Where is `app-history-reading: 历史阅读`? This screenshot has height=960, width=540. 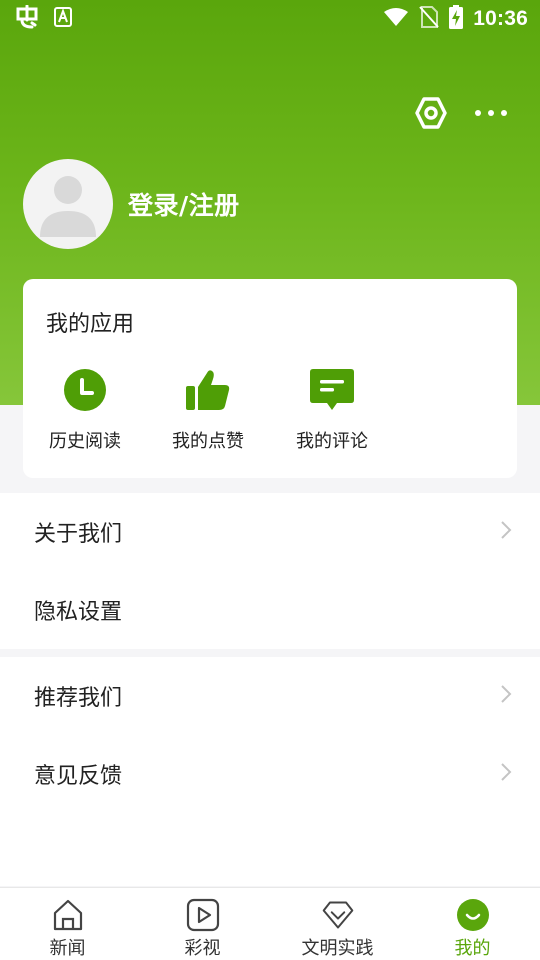
app-history-reading: 历史阅读 is located at coordinates (85, 410).